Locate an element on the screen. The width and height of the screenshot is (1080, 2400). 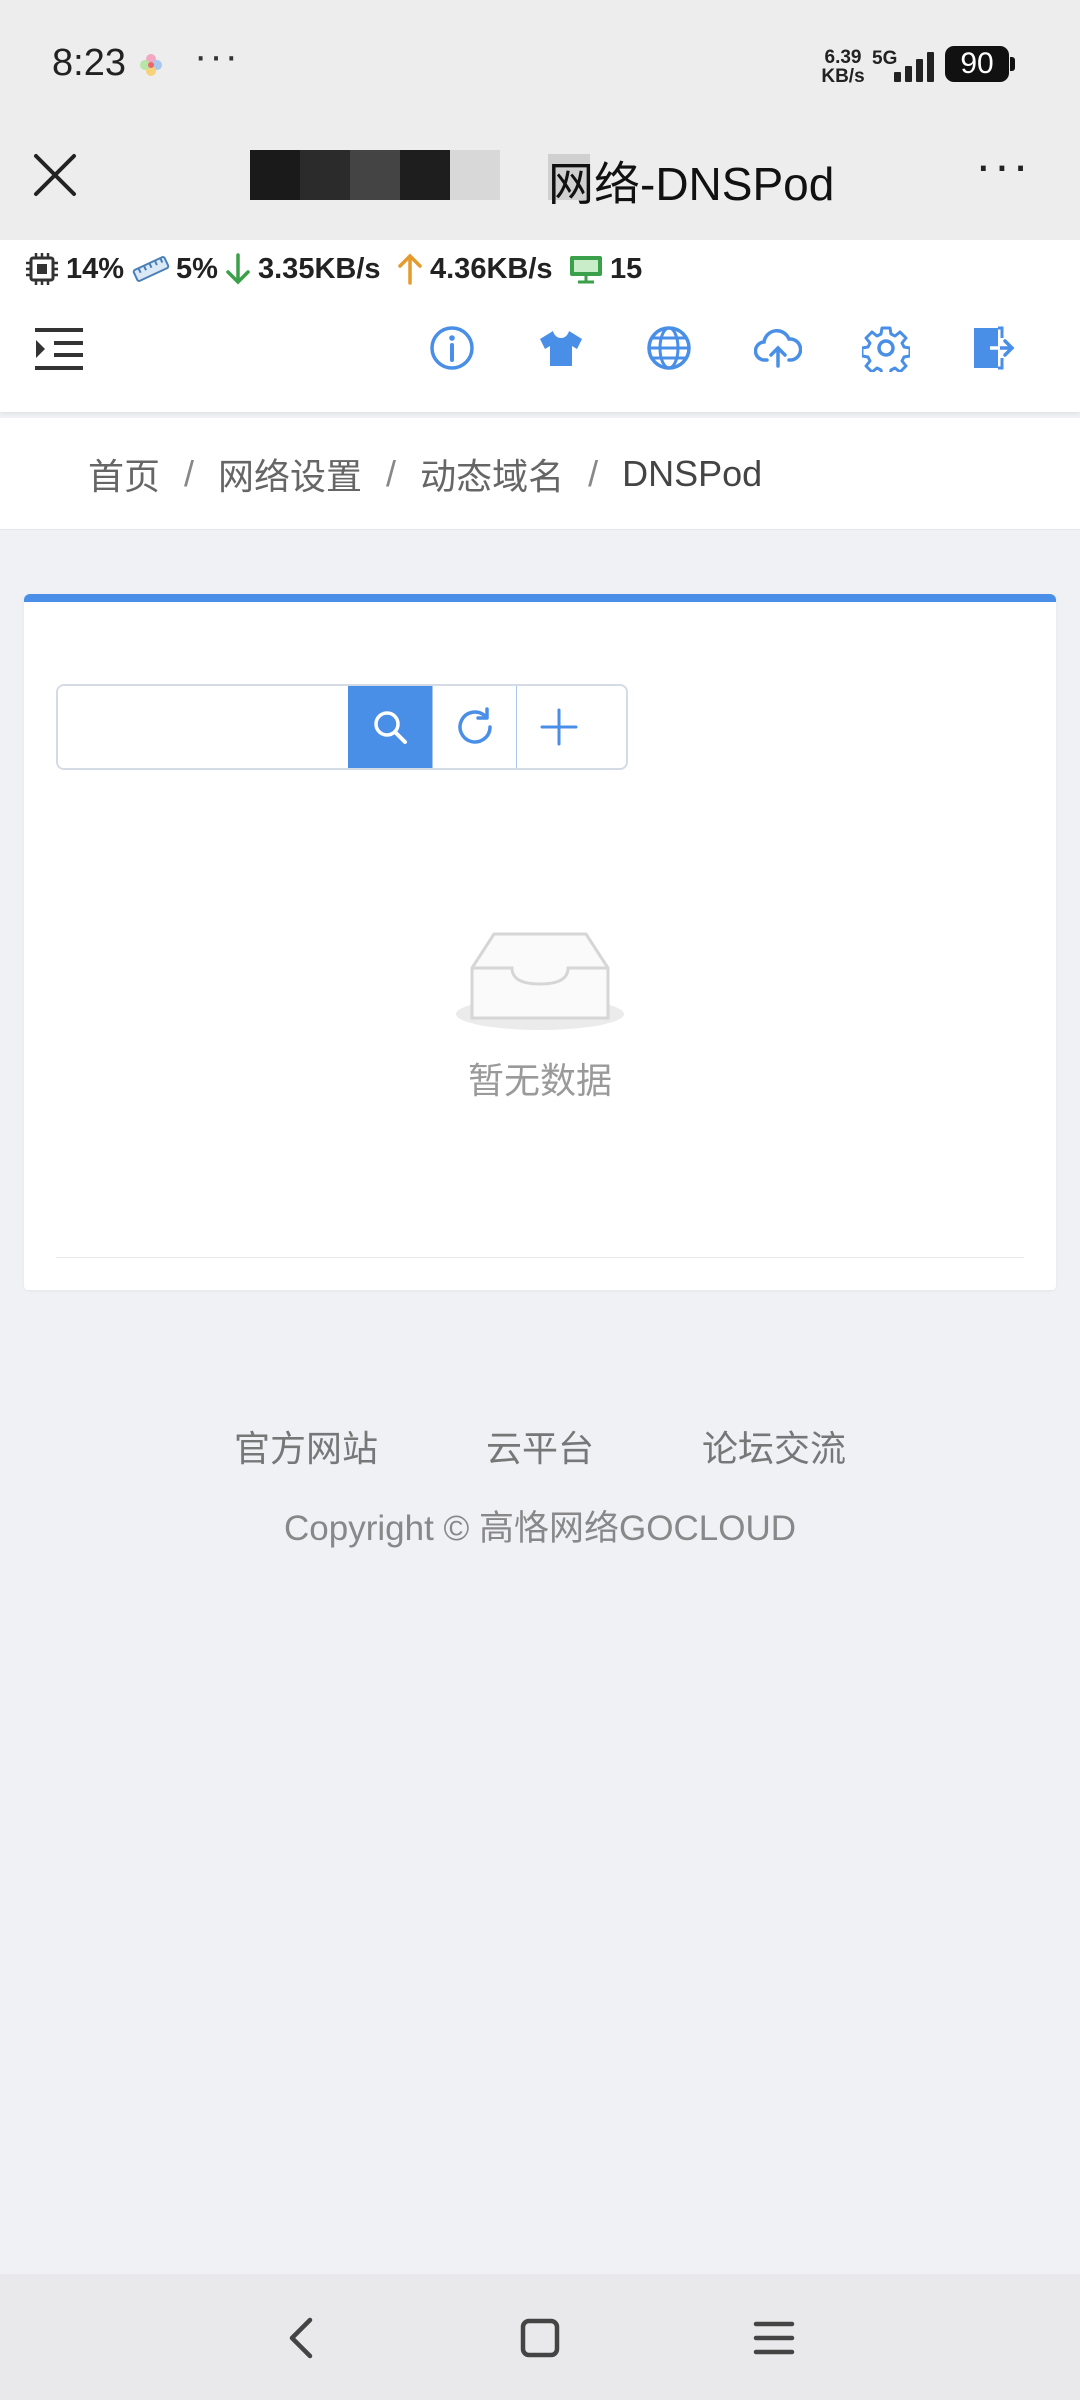
system-monitor-bar: 14% 5% 3.35KB/s 4.36KB/s 15 is located at coordinates (540, 268).